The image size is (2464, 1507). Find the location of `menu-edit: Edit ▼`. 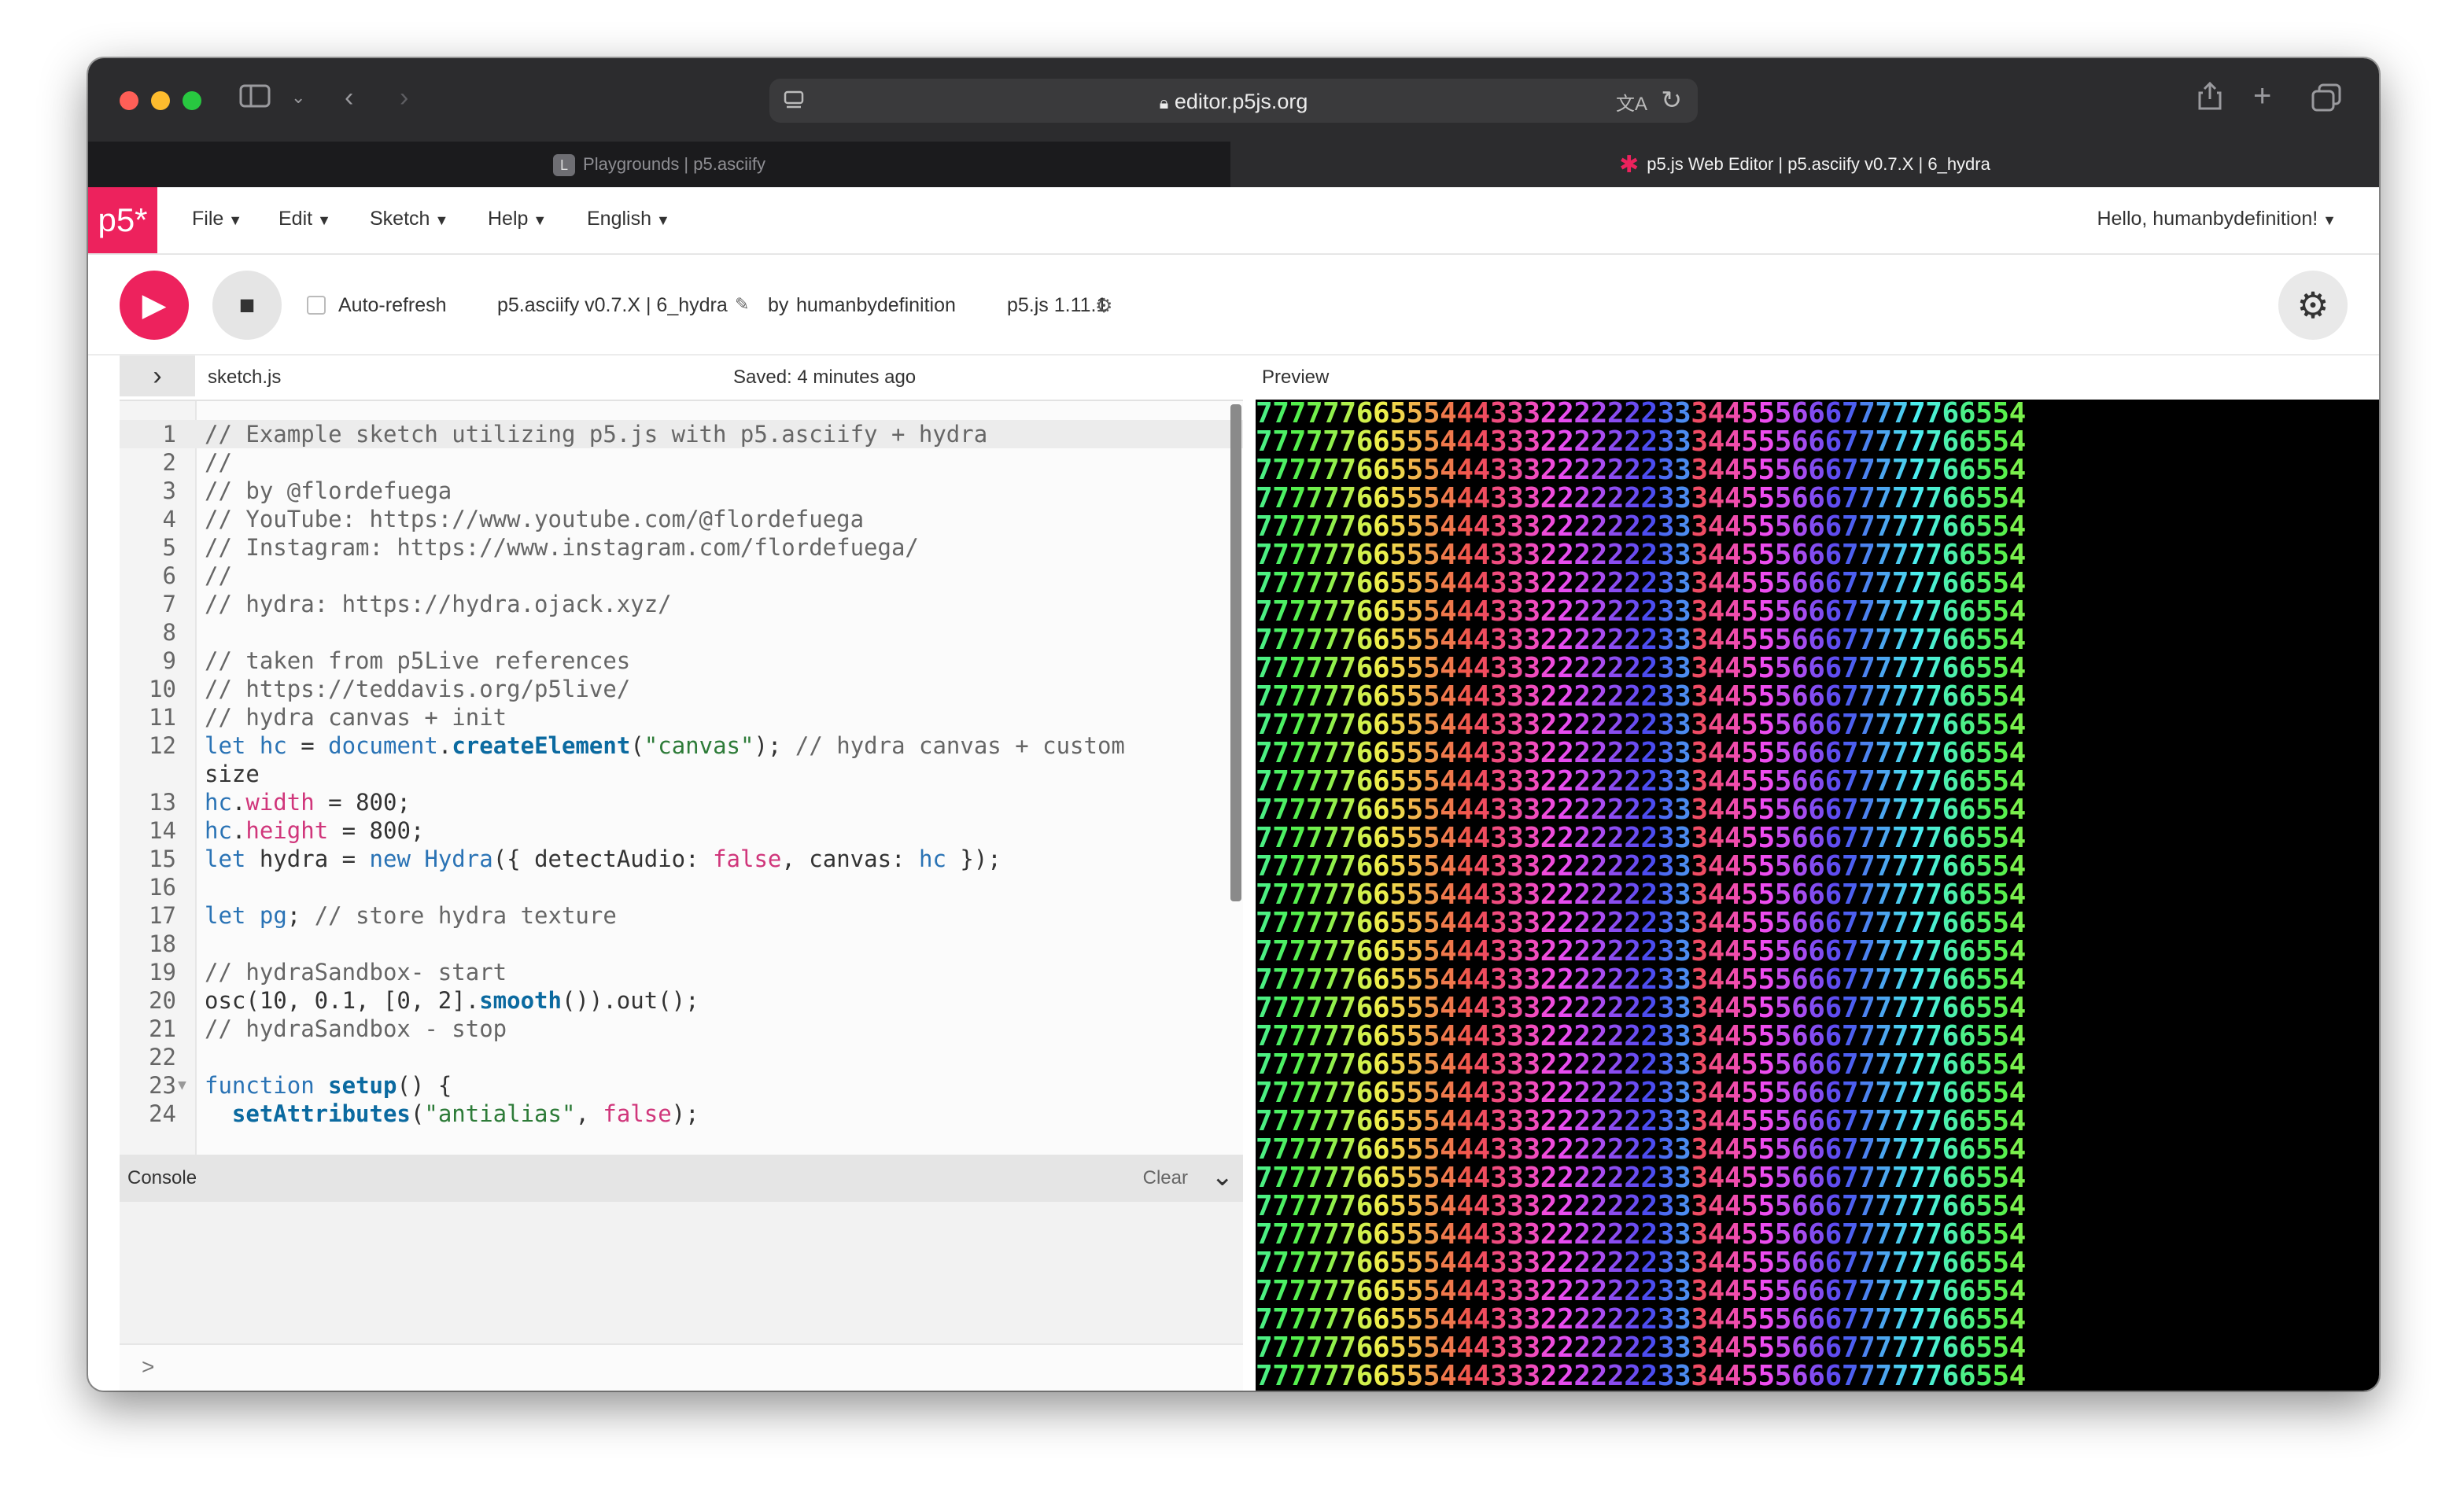

menu-edit: Edit ▼ is located at coordinates (304, 219).